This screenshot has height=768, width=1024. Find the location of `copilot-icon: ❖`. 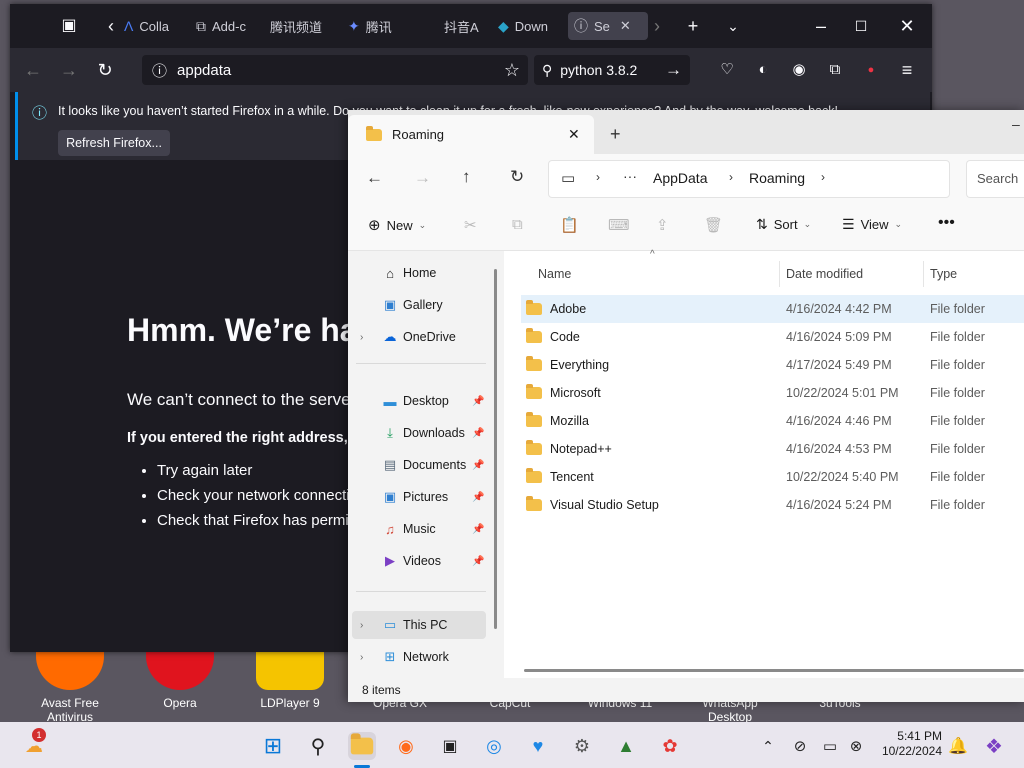

copilot-icon: ❖ is located at coordinates (994, 746).